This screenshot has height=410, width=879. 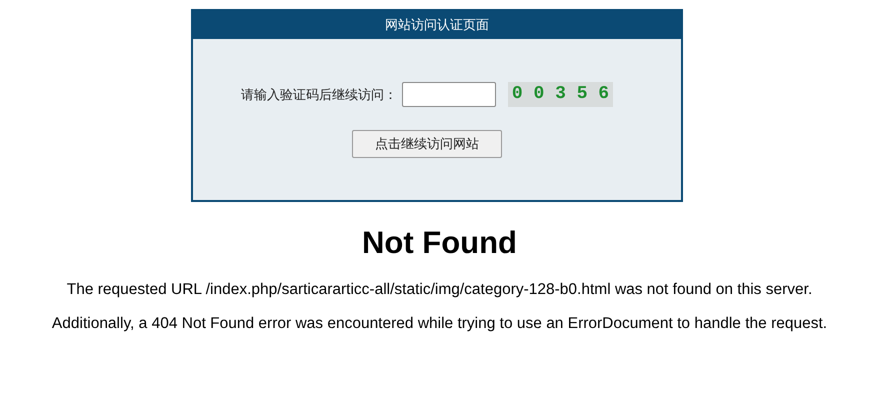 What do you see at coordinates (318, 95) in the screenshot?
I see `captcha-prompt: 请输入验证码后继续访问：` at bounding box center [318, 95].